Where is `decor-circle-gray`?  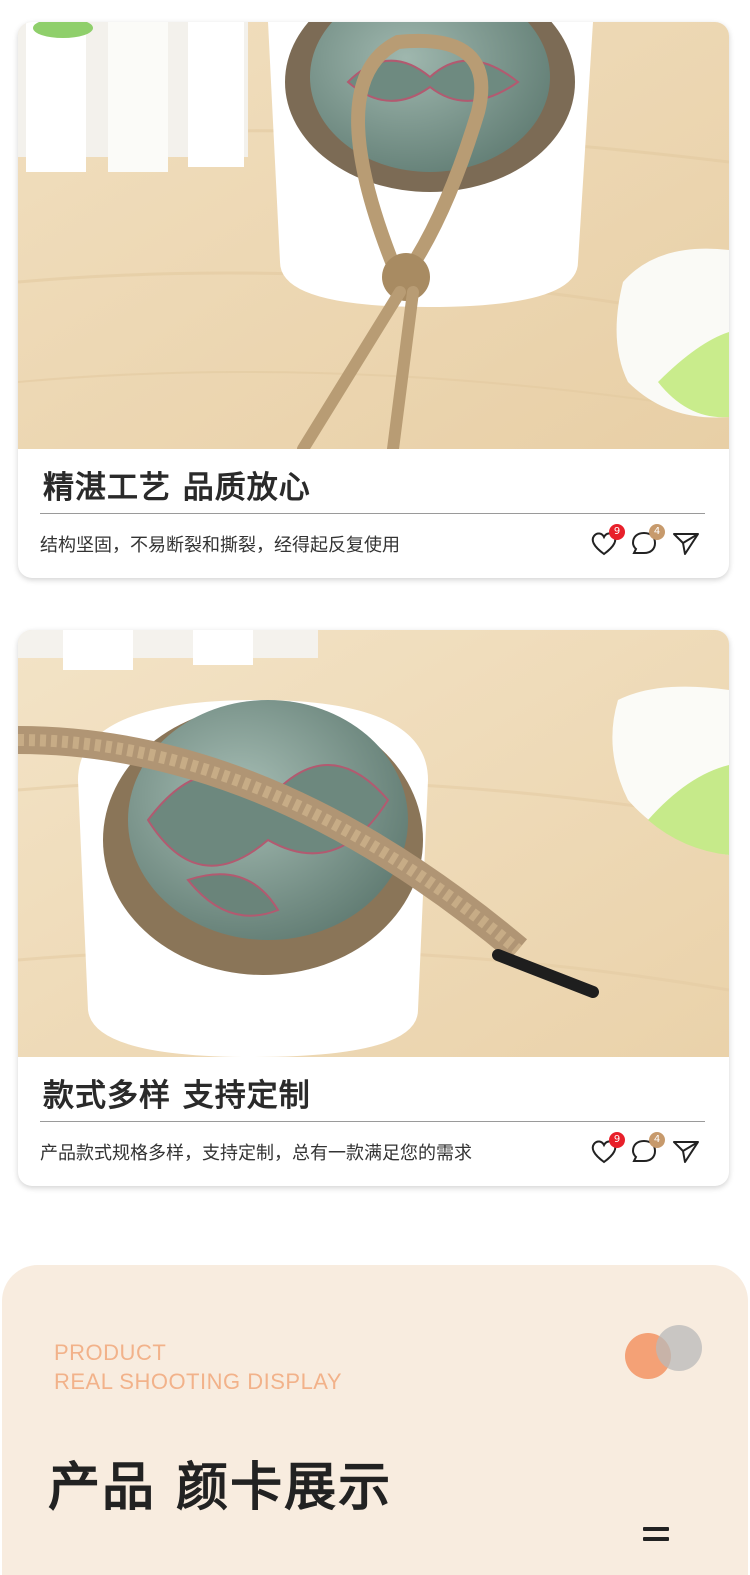 decor-circle-gray is located at coordinates (679, 1348).